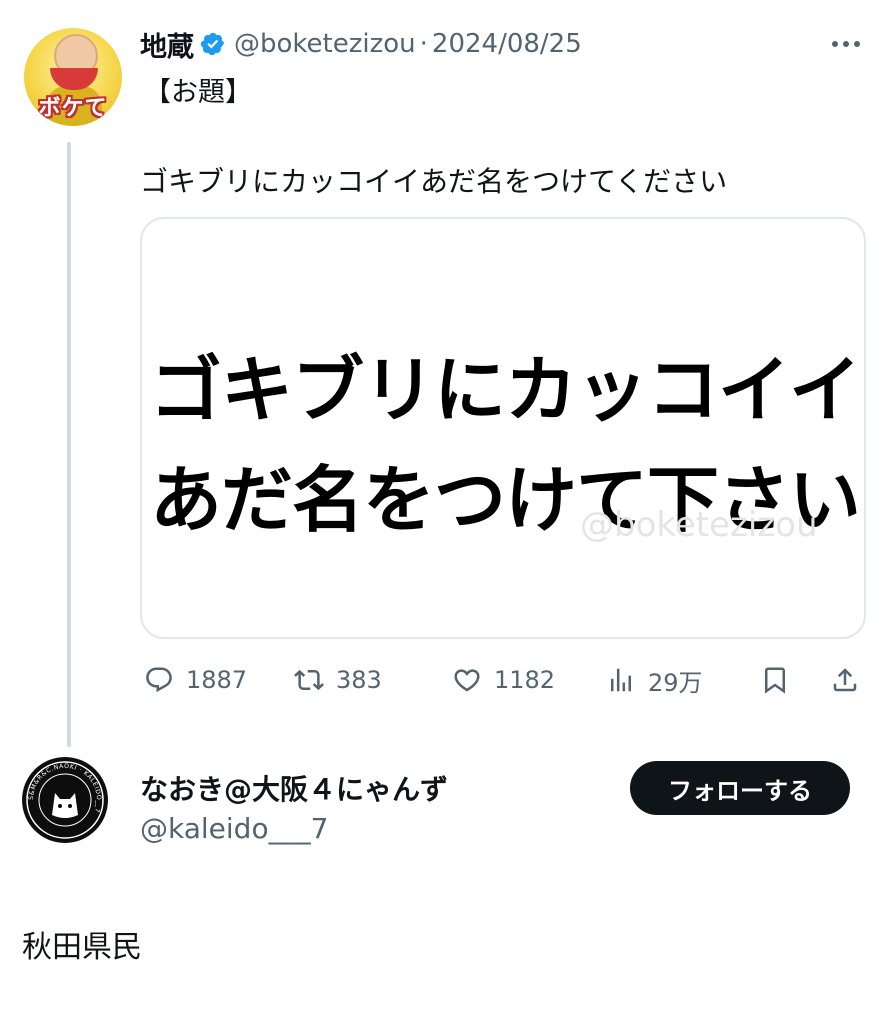 The width and height of the screenshot is (889, 1024). Describe the element at coordinates (359, 680) in the screenshot. I see `retweet-count: 383` at that location.